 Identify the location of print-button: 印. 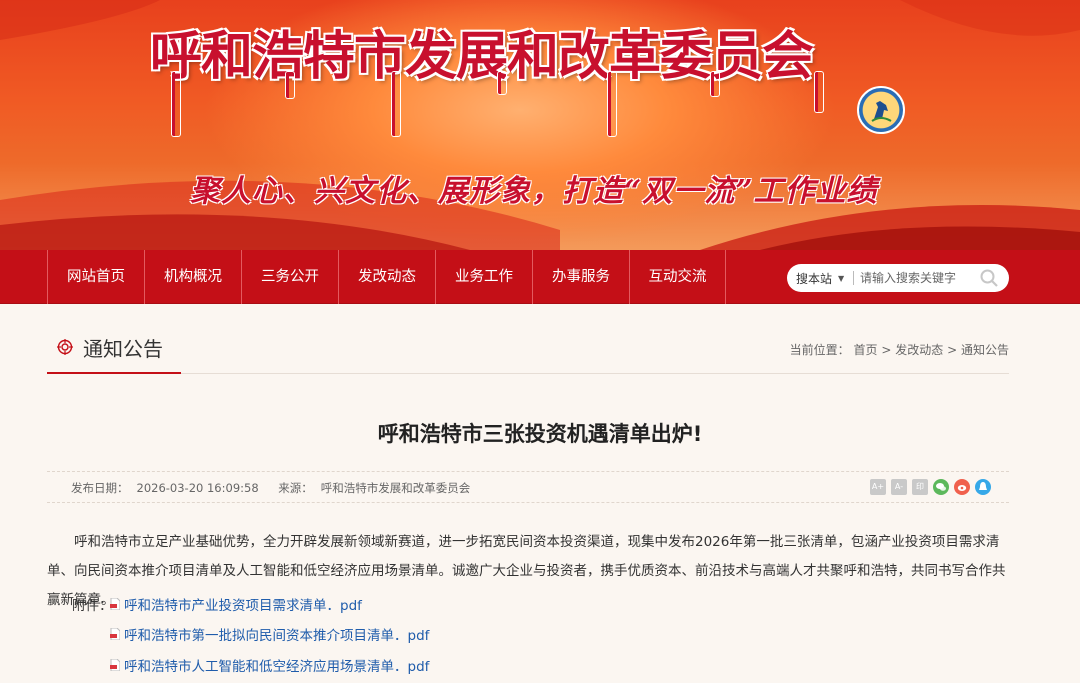
(920, 487).